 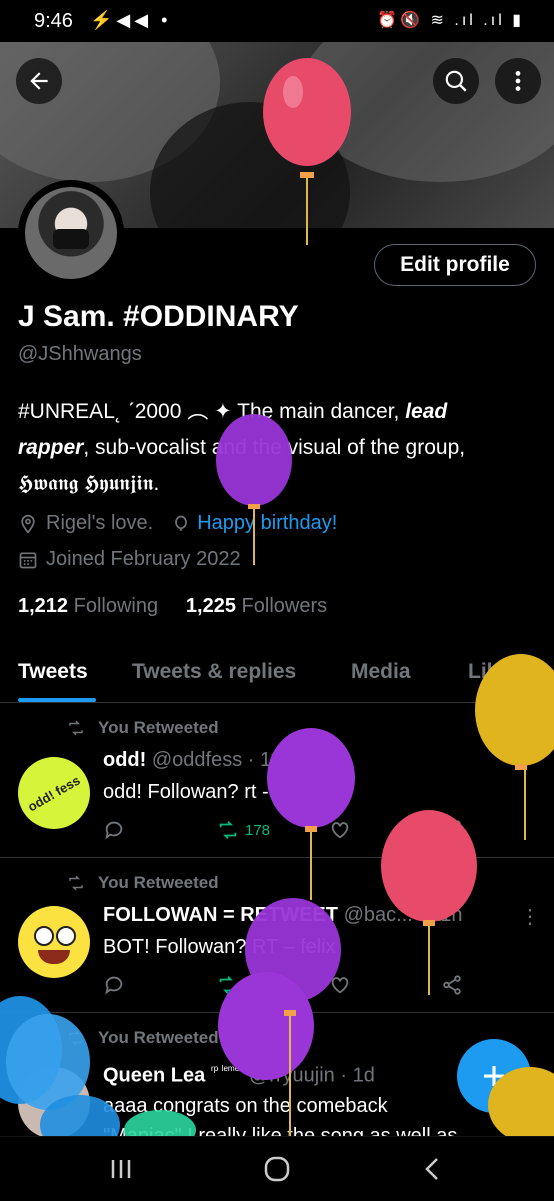 I want to click on recent-apps-button, so click(x=121, y=1169).